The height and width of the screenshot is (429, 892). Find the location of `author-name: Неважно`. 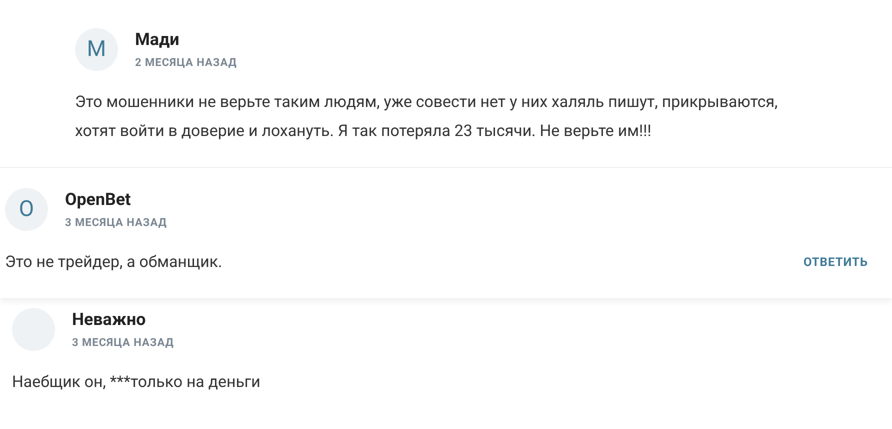

author-name: Неважно is located at coordinates (109, 320).